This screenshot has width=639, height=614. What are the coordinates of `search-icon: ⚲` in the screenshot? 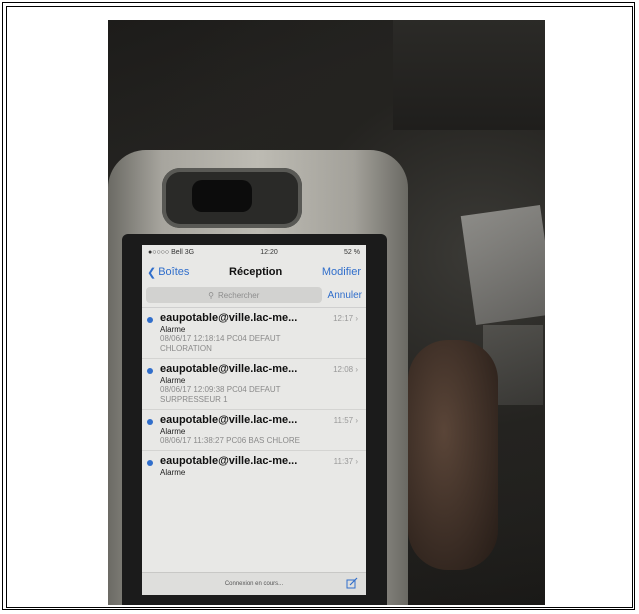 It's located at (211, 295).